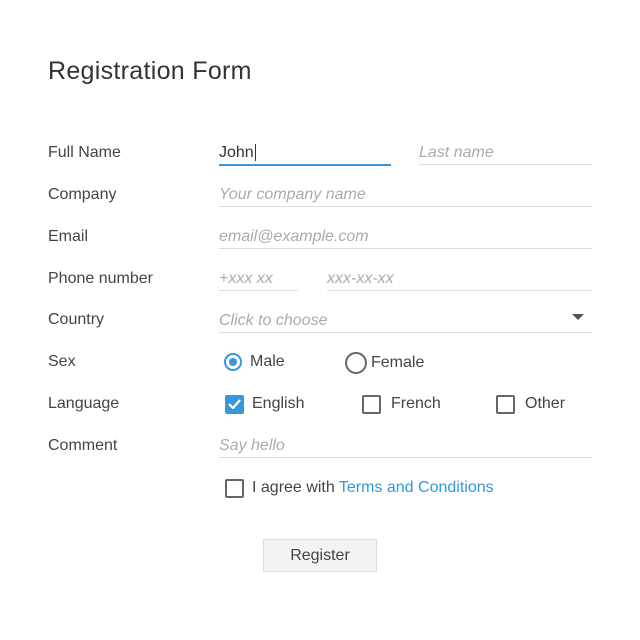  What do you see at coordinates (258, 279) in the screenshot?
I see `phone-code-input: +xxx xx` at bounding box center [258, 279].